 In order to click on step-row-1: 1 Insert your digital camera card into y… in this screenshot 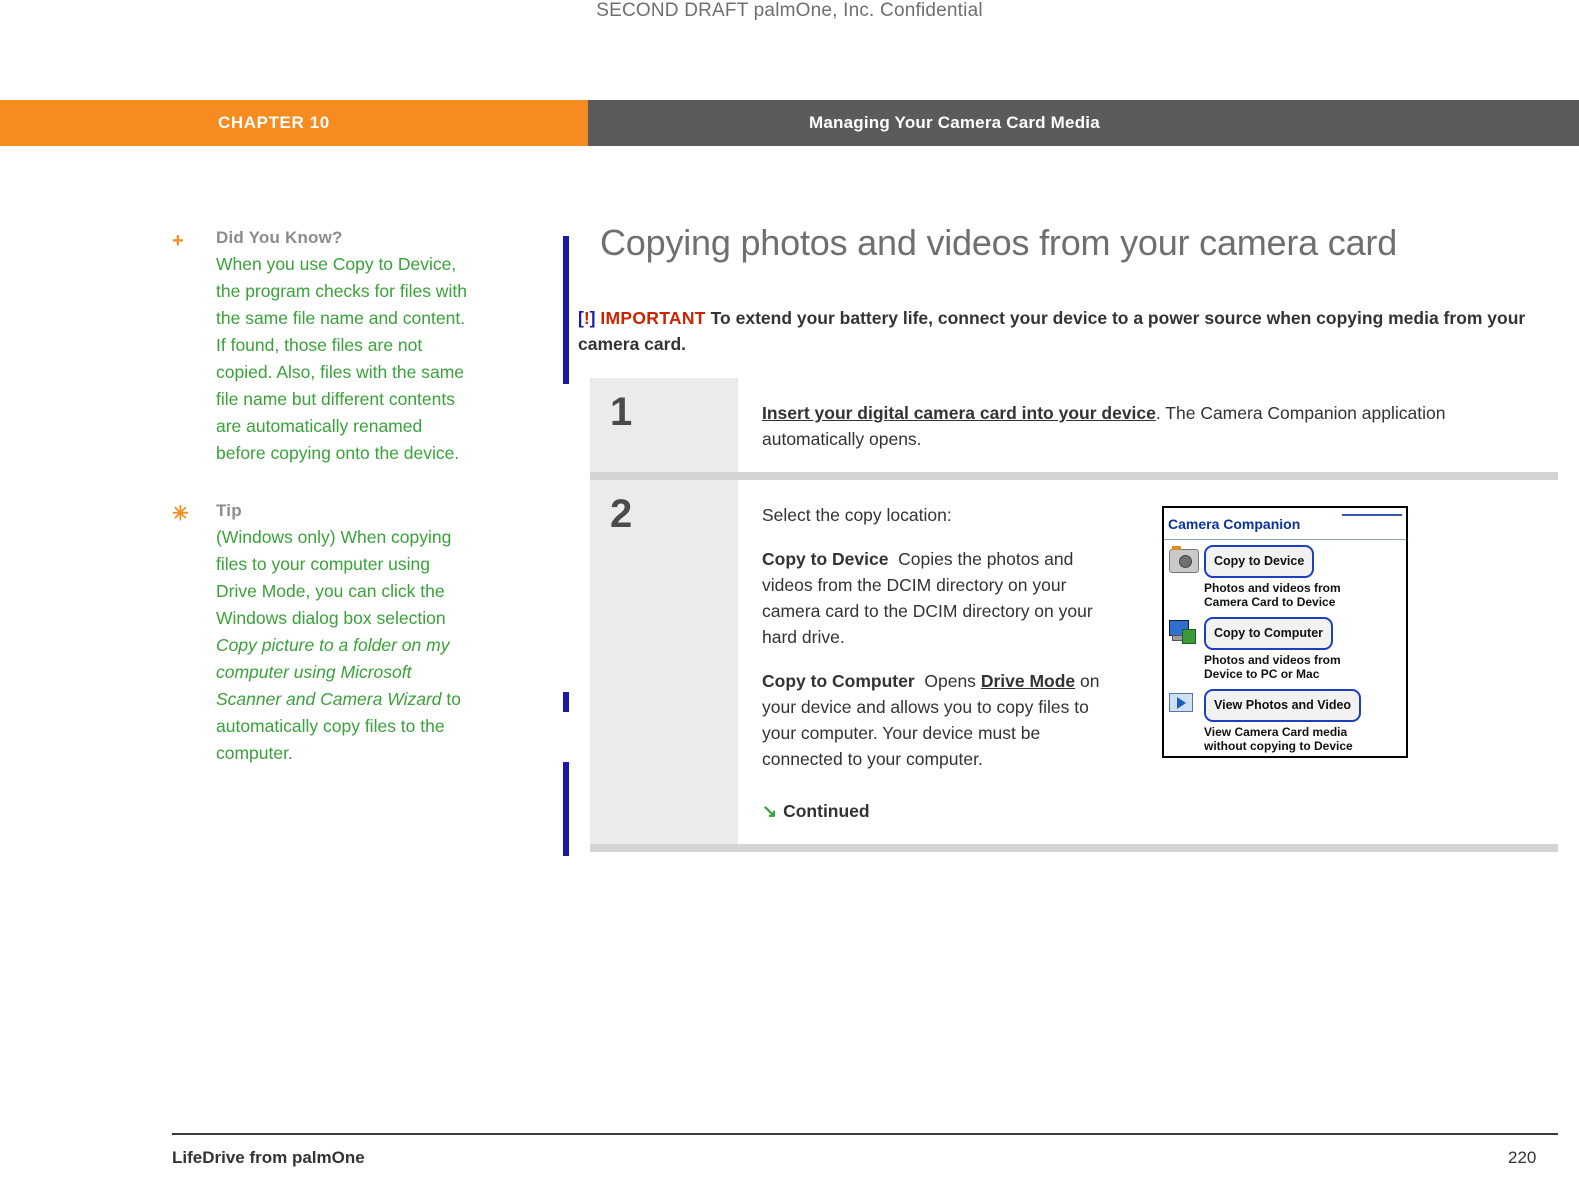, I will do `click(1074, 425)`.